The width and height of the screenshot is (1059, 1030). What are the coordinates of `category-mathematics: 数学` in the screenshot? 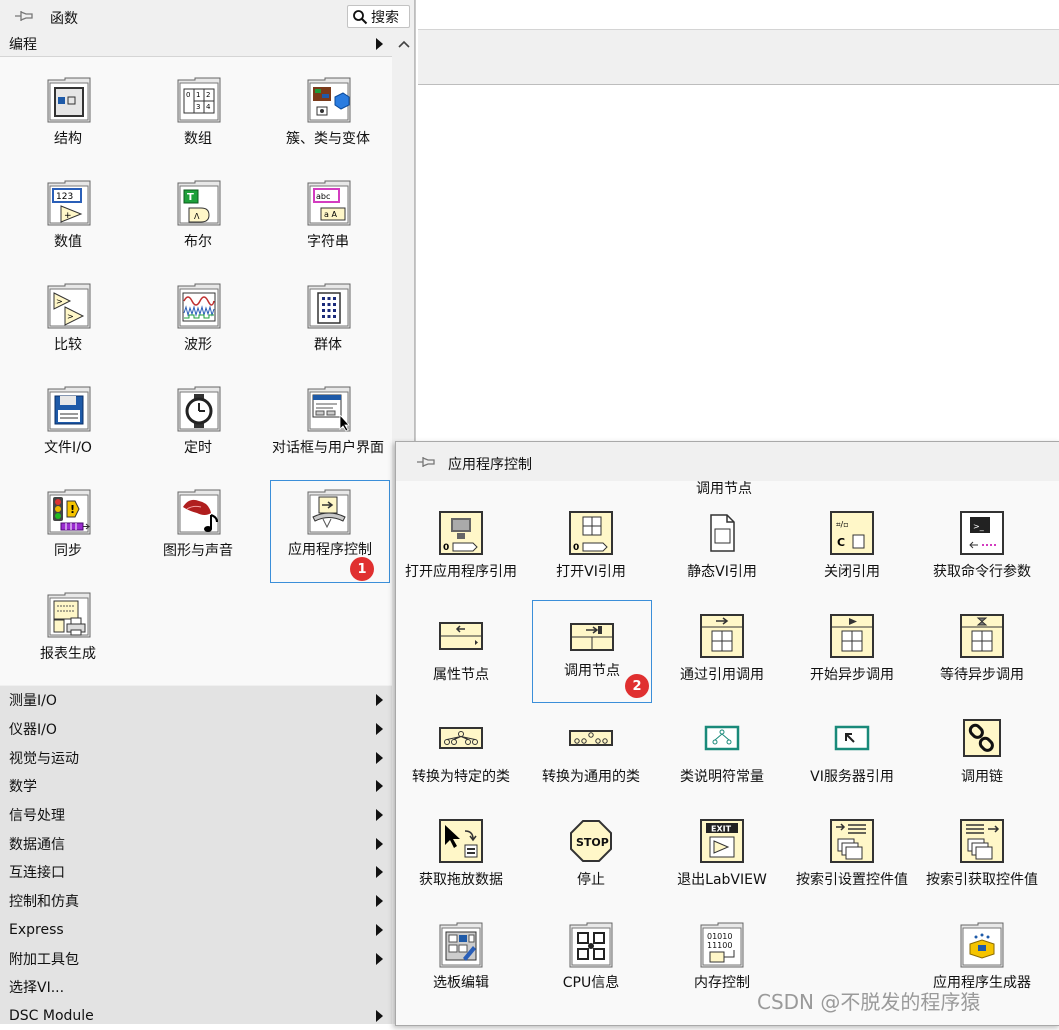 It's located at (196, 786).